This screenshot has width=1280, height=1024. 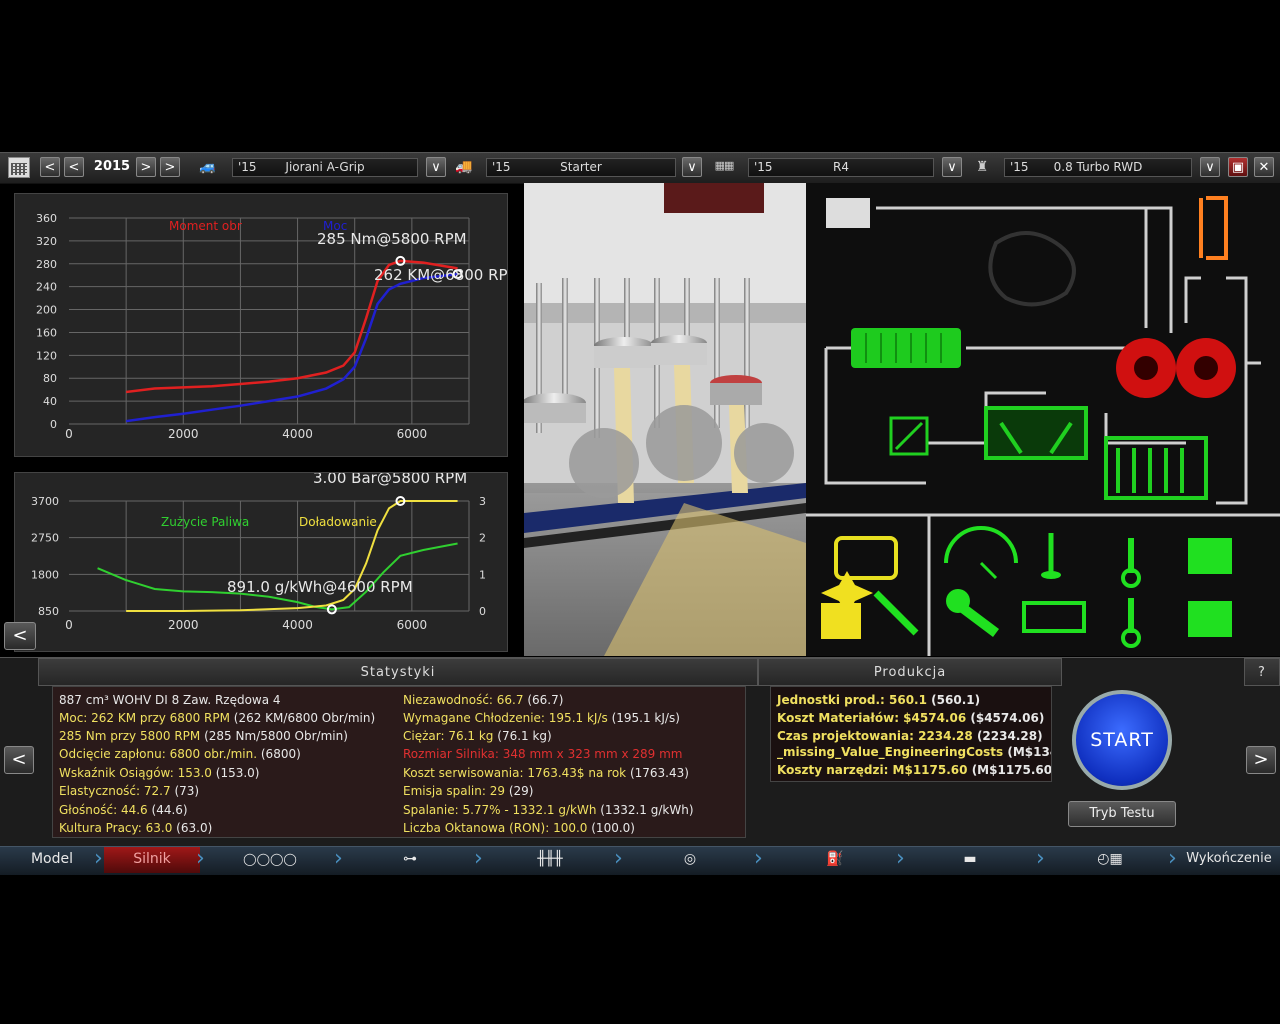 What do you see at coordinates (136, 828) in the screenshot?
I see `stat-left-7: Kultura Pracy: 63.0 (63.0)` at bounding box center [136, 828].